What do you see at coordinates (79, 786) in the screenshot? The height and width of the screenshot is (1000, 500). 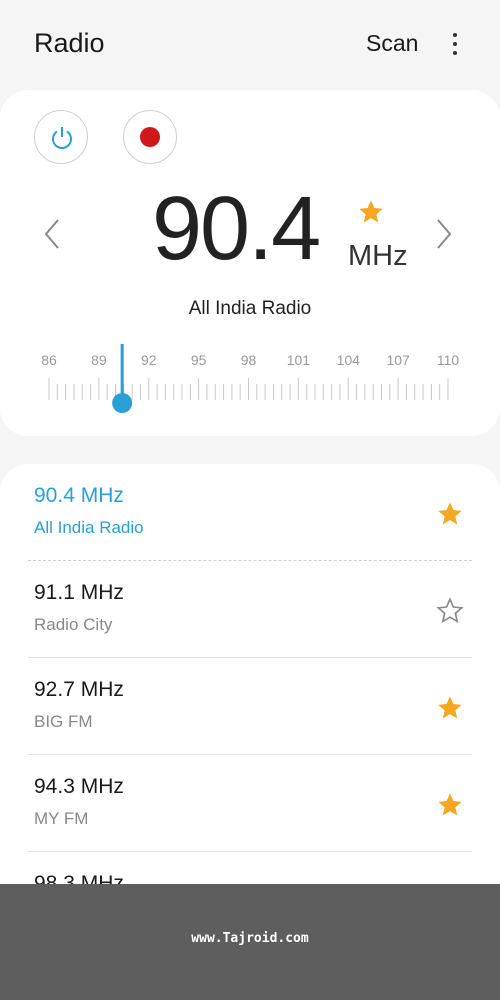 I see `station-frequency: 94.3 MHz` at bounding box center [79, 786].